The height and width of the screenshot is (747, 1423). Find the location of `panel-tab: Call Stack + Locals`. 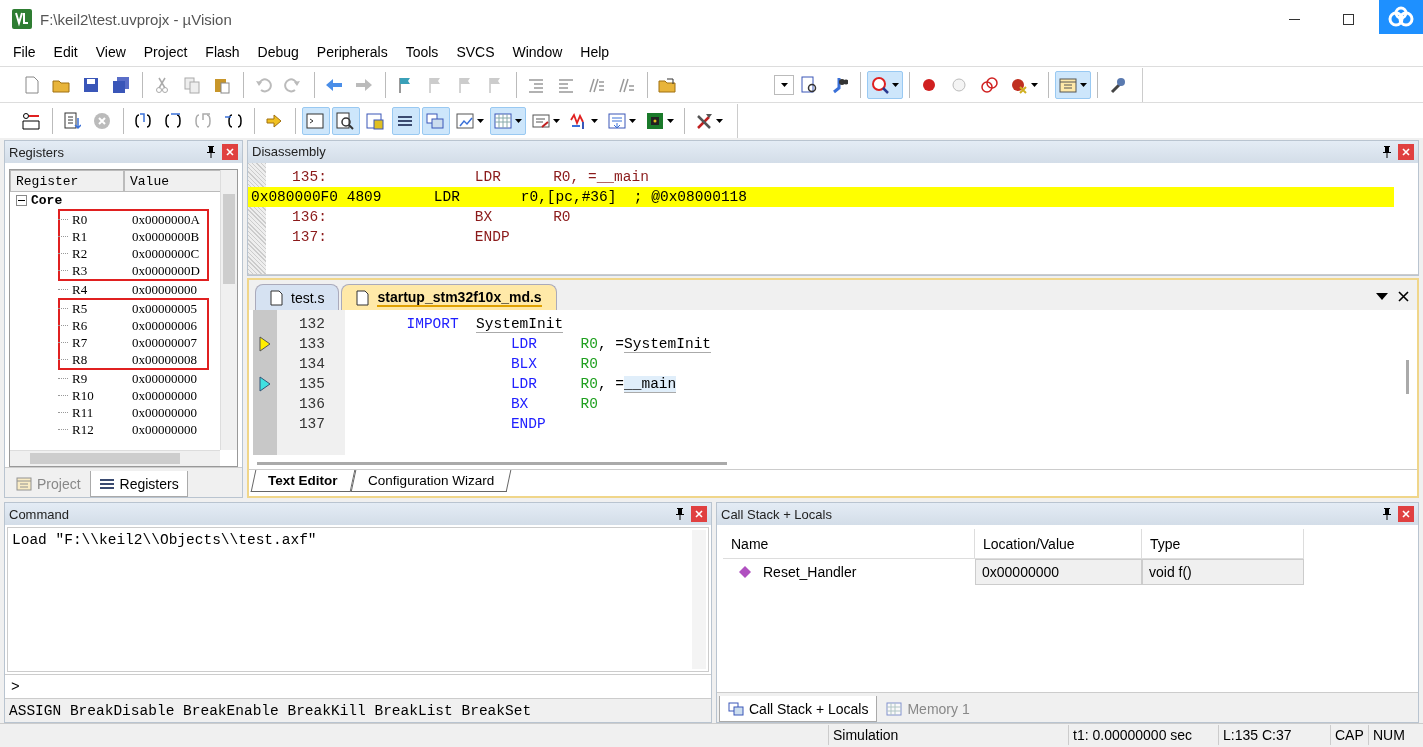

panel-tab: Call Stack + Locals is located at coordinates (798, 709).